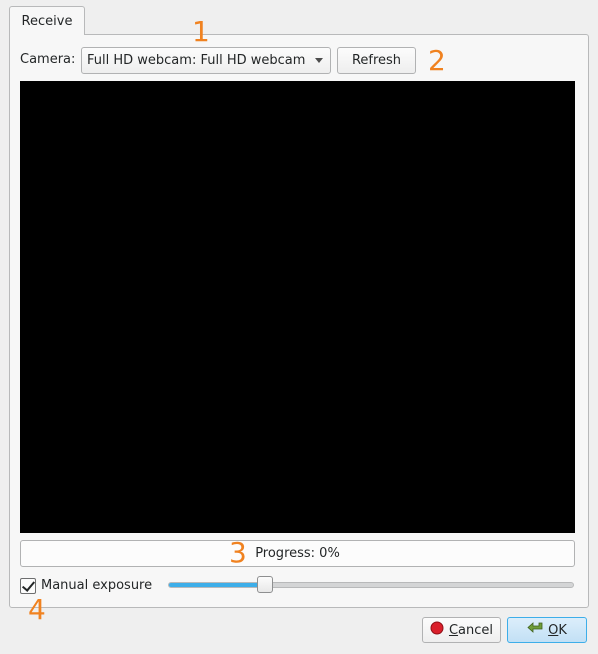 The width and height of the screenshot is (598, 654). I want to click on camera-label: Camera:, so click(48, 59).